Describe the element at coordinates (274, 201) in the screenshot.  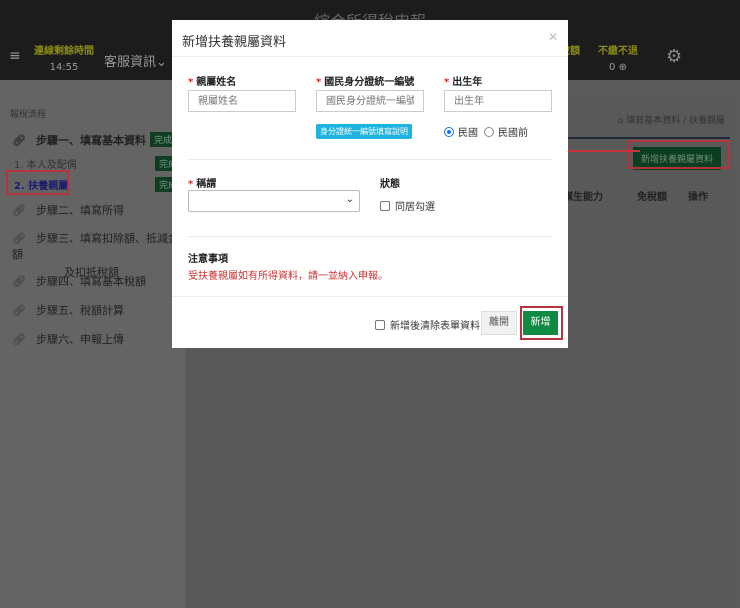
I see `relation-select: ⌄` at that location.